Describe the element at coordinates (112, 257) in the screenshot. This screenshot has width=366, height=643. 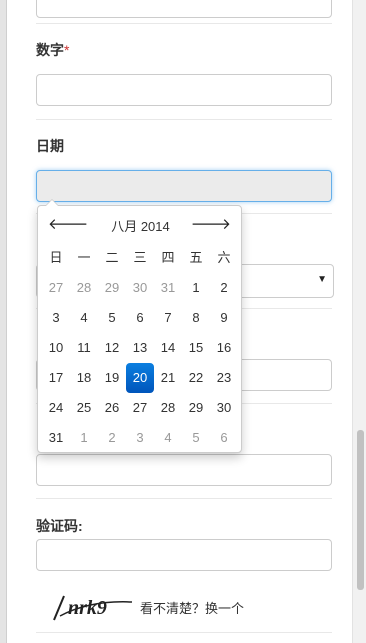
I see `weekday-header: 二` at that location.